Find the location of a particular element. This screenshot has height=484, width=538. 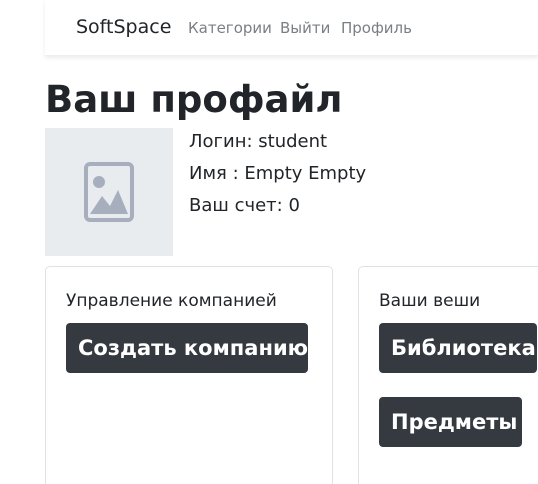

library-button: Библиотека is located at coordinates (458, 348).